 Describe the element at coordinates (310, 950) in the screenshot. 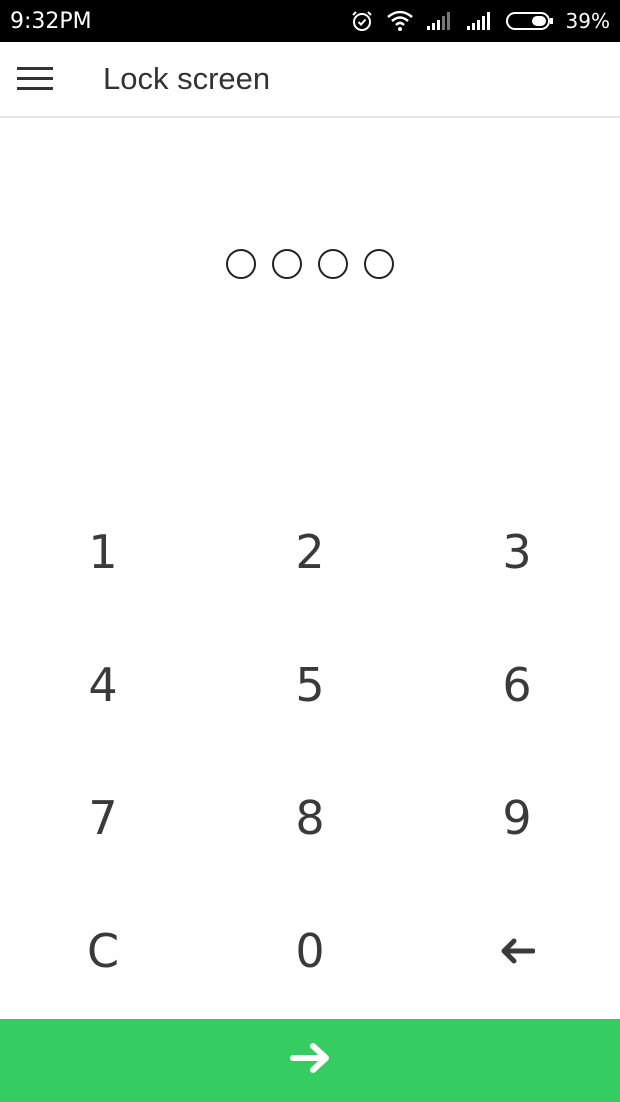

I see `key-0: 0` at that location.